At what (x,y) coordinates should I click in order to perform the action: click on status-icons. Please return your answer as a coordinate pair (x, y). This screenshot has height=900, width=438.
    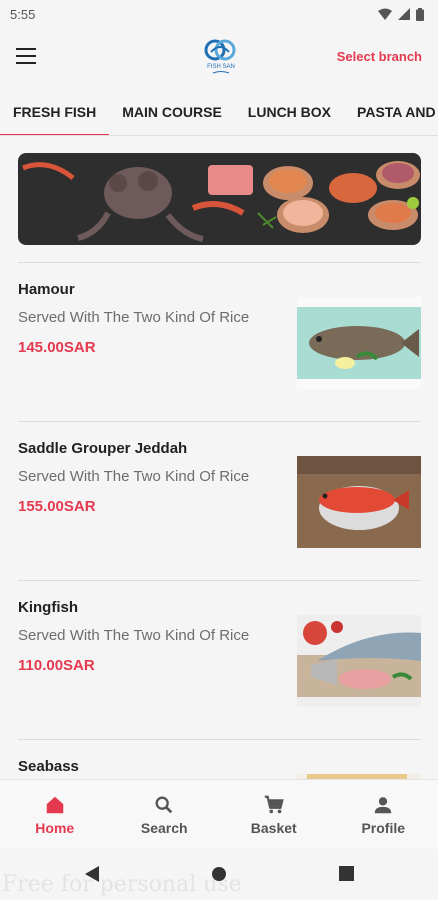
    Looking at the image, I should click on (401, 14).